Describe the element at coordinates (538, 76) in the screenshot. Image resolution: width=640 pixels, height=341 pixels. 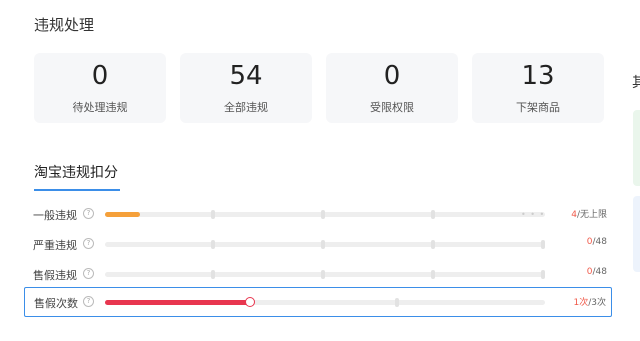
I see `card-value: 13` at that location.